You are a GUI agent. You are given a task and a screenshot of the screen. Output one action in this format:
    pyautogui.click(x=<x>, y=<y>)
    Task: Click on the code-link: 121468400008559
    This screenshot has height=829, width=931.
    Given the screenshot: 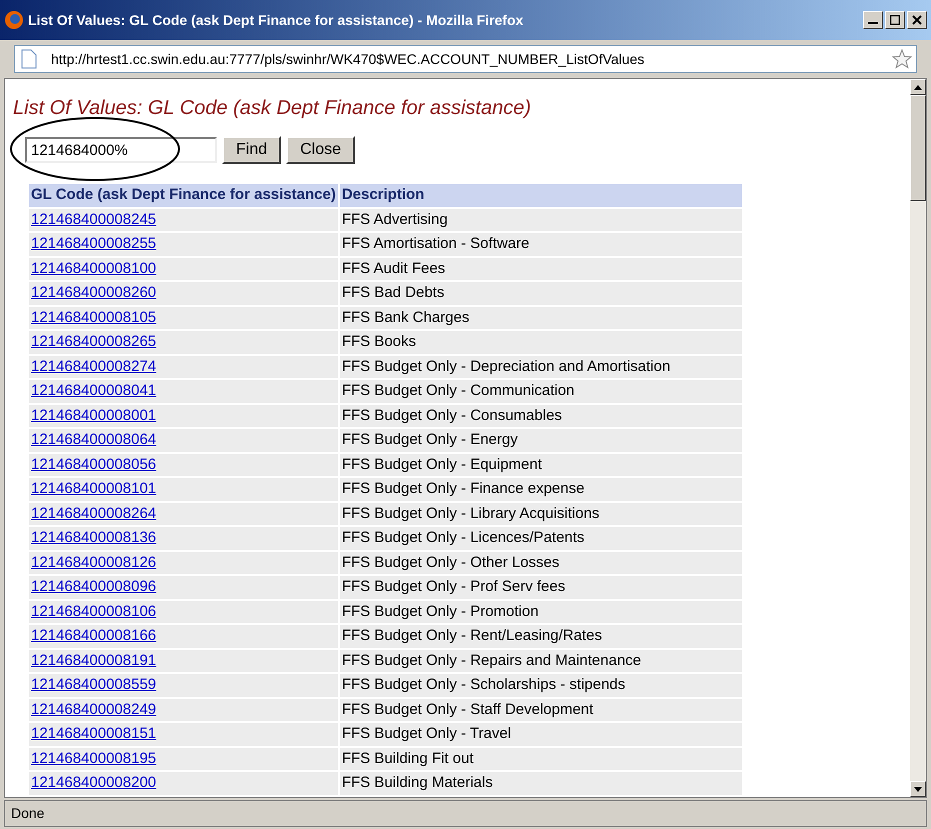 What is the action you would take?
    pyautogui.click(x=93, y=684)
    